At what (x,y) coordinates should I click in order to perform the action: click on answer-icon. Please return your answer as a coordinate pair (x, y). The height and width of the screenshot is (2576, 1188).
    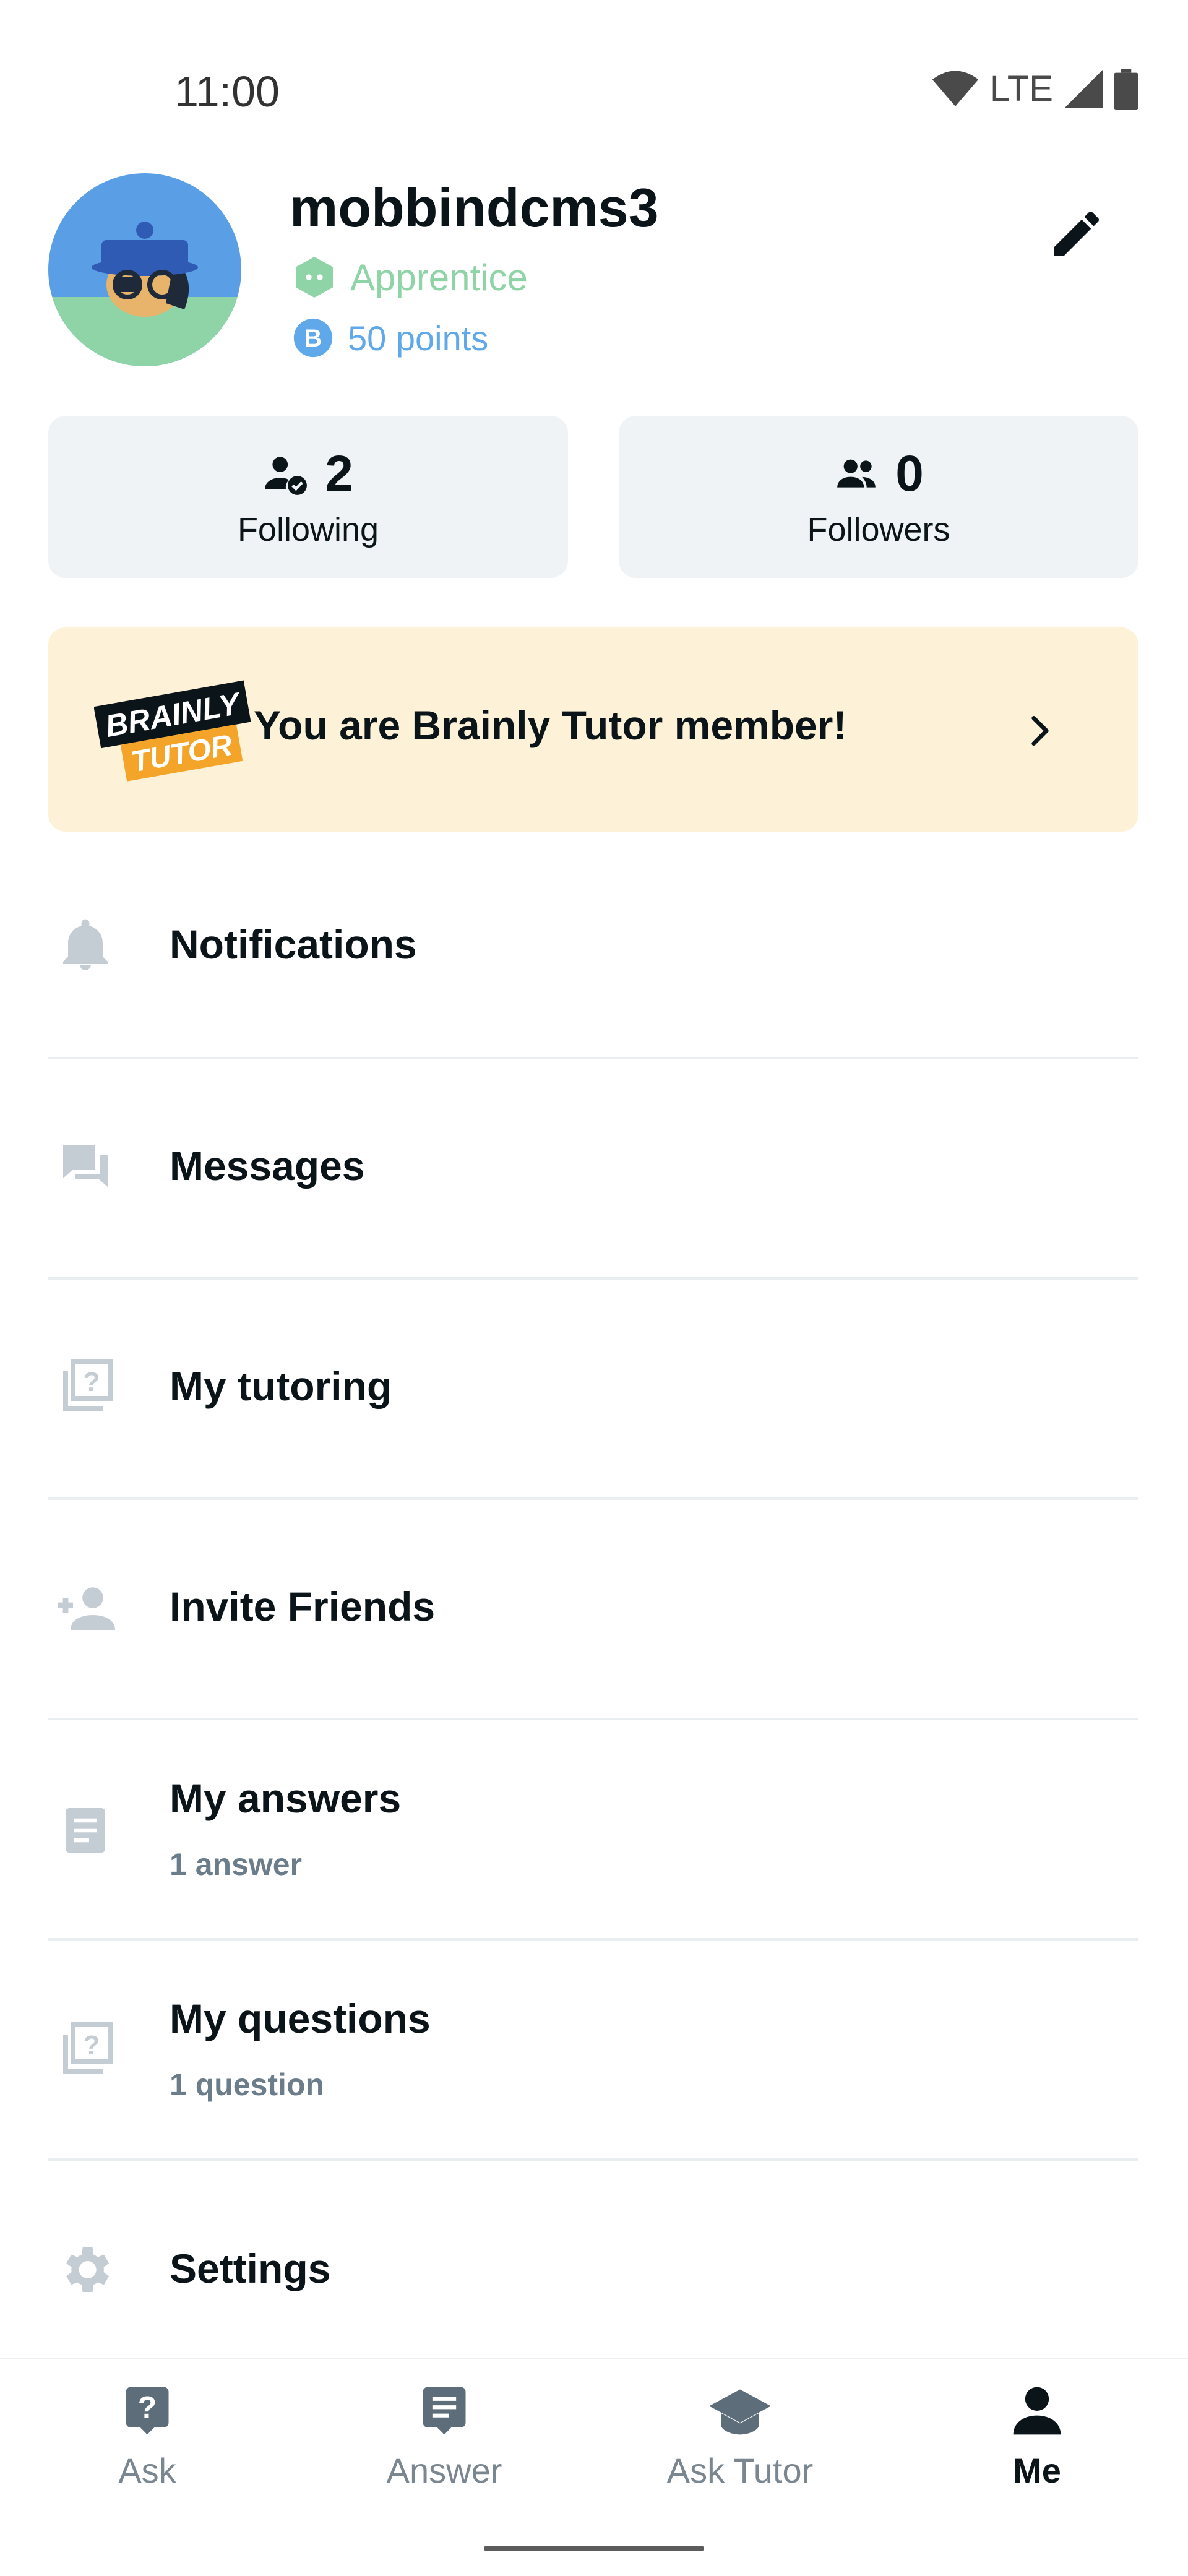
    Looking at the image, I should click on (444, 2411).